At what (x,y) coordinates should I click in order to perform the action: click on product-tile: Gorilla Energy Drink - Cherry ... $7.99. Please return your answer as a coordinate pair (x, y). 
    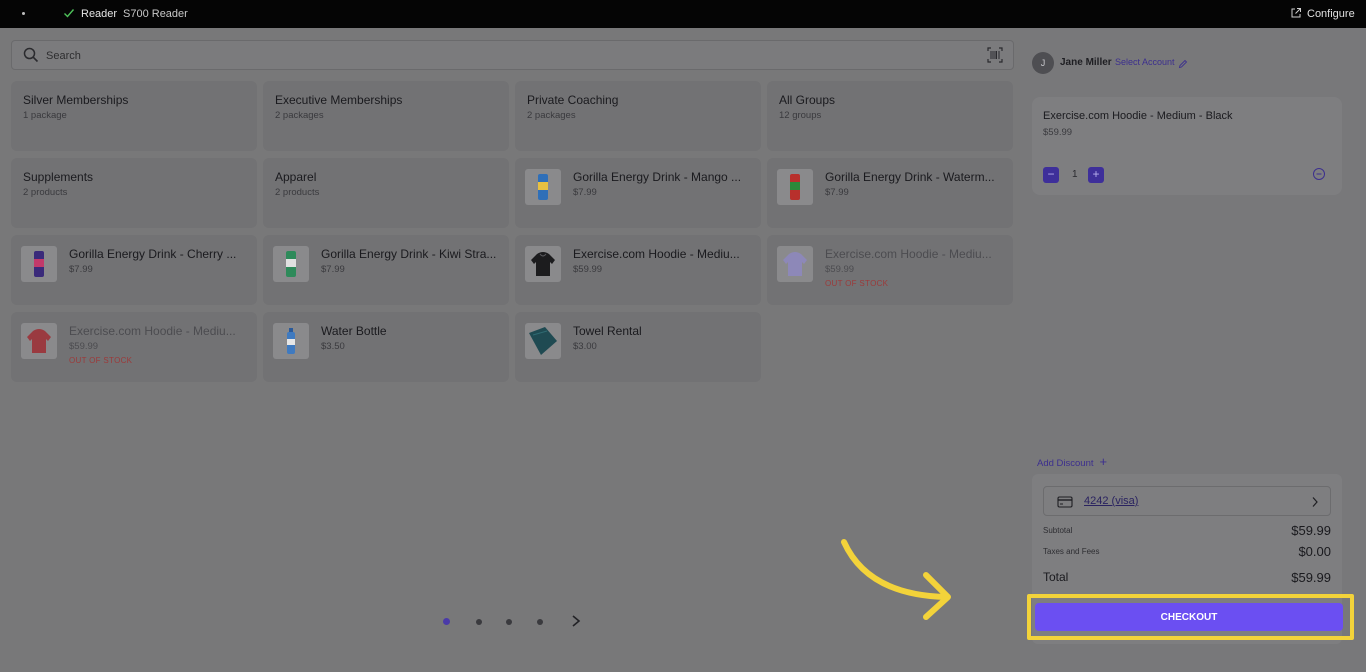
    Looking at the image, I should click on (134, 270).